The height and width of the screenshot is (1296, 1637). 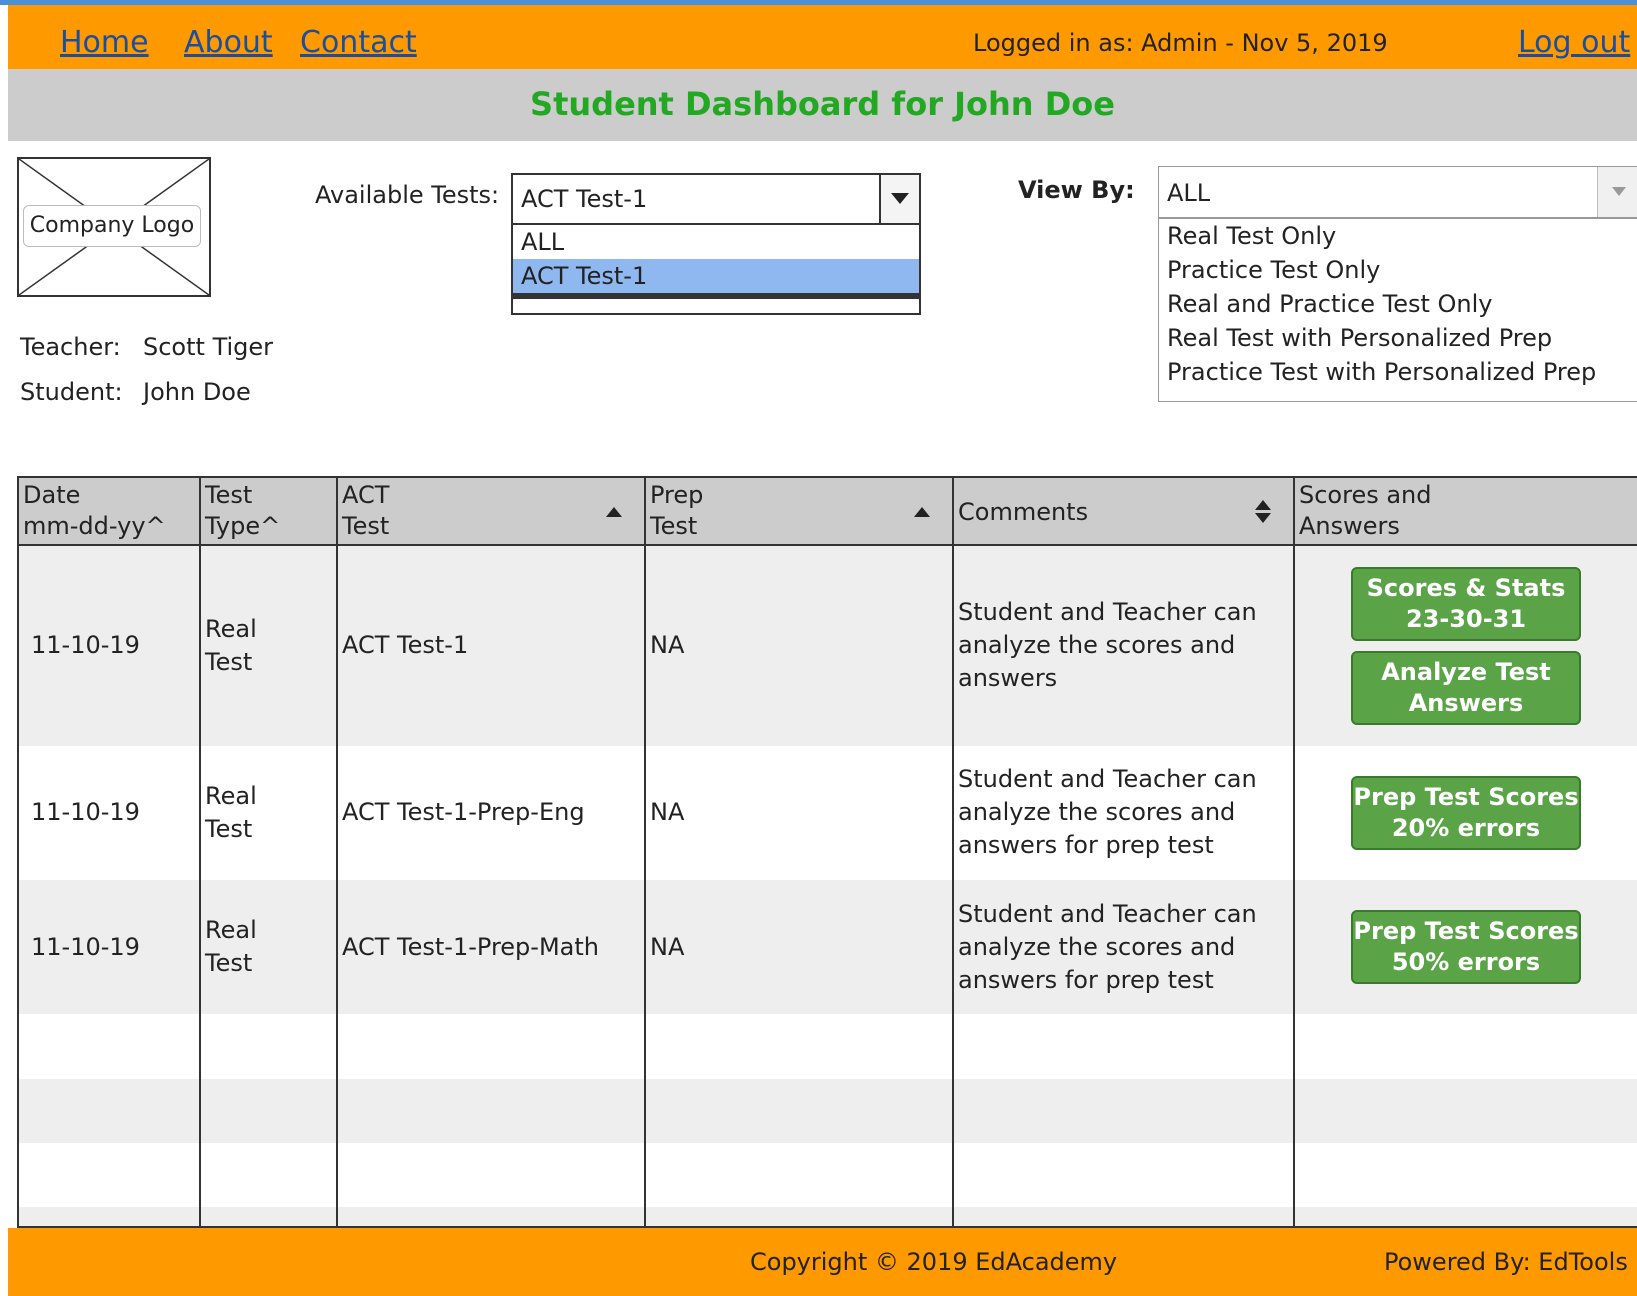 I want to click on available-tests-option-all: ALL, so click(x=716, y=242).